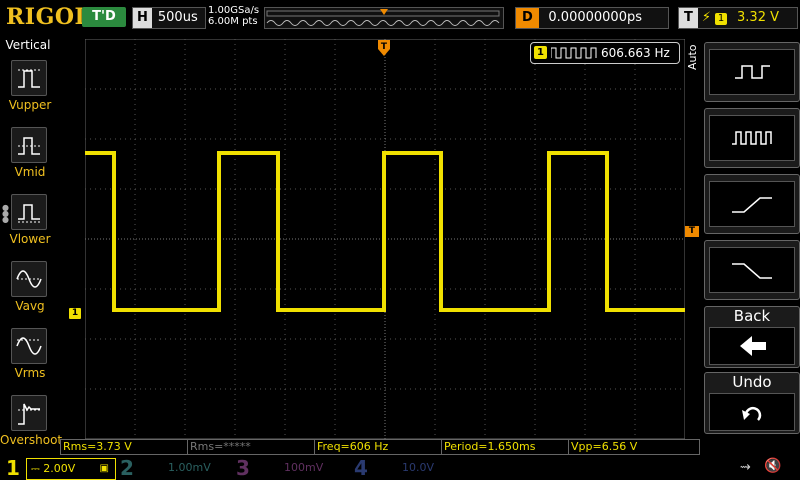 The height and width of the screenshot is (480, 800). I want to click on measurement-freq: Freq=606 Hz, so click(378, 447).